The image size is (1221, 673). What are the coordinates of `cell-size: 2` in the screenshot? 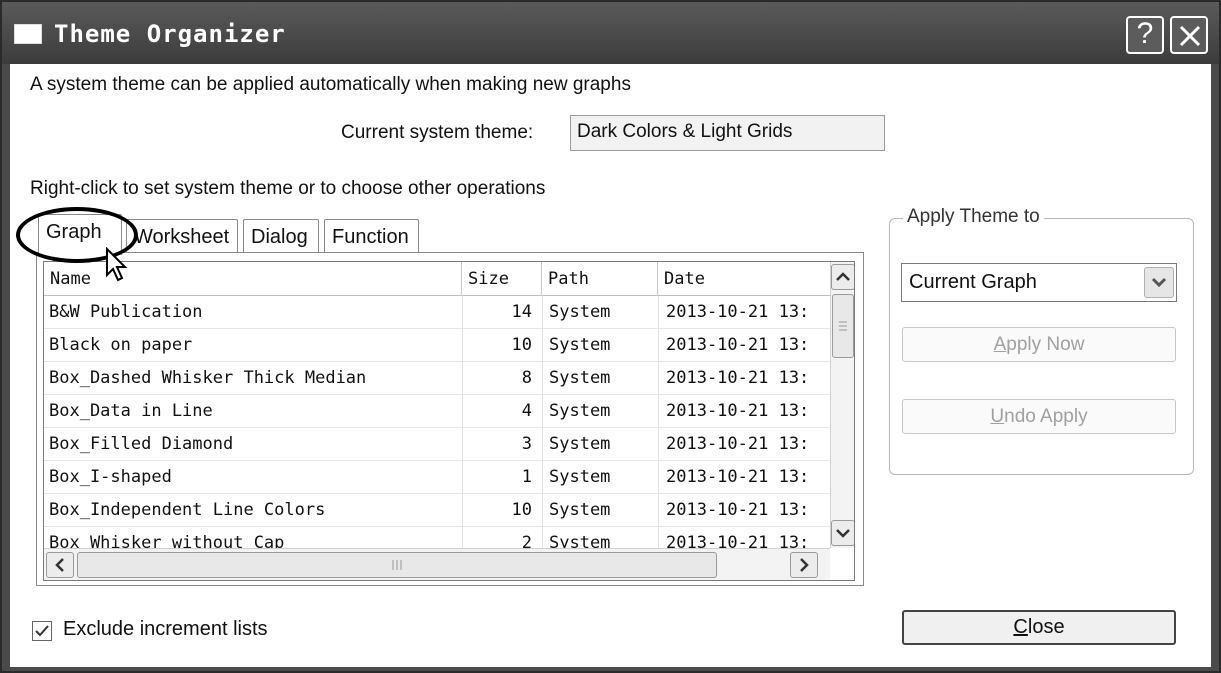 It's located at (526, 540).